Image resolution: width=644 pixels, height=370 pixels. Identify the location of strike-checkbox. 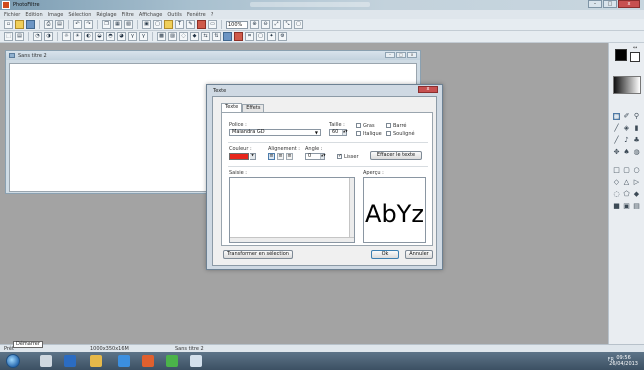
(388, 125).